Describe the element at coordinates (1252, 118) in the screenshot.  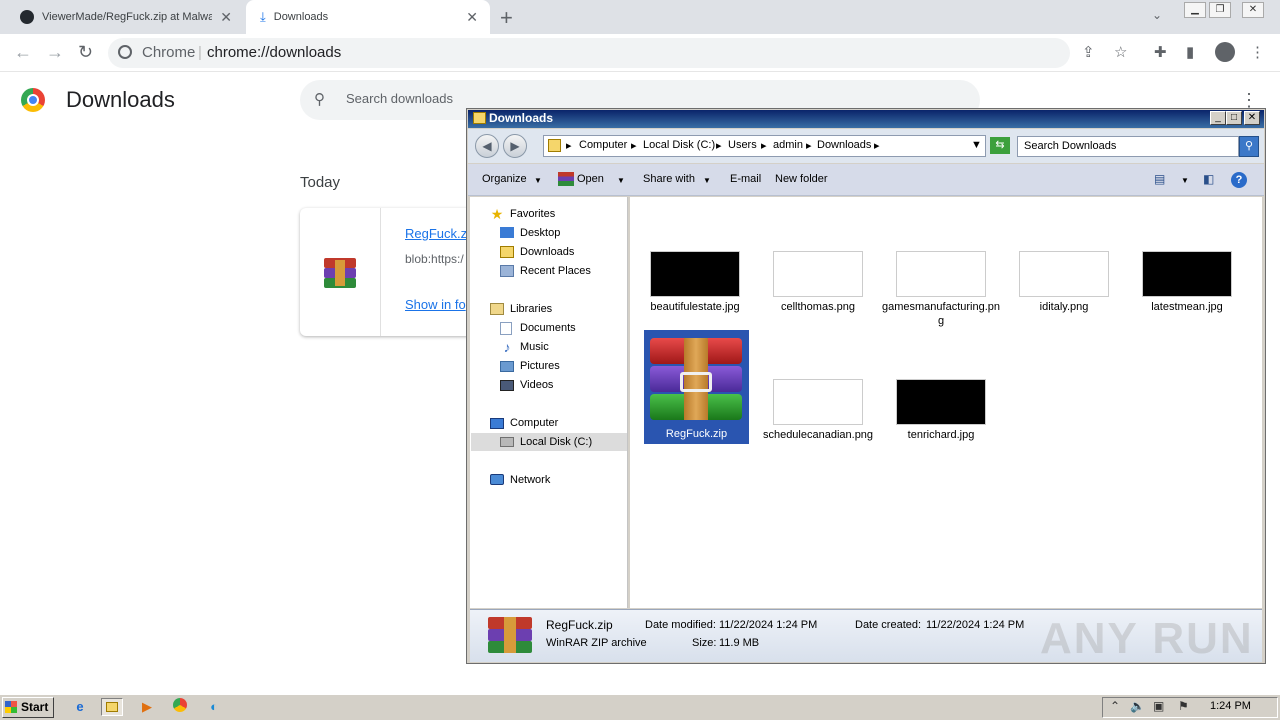
I see `explorer-close-button: ✕` at that location.